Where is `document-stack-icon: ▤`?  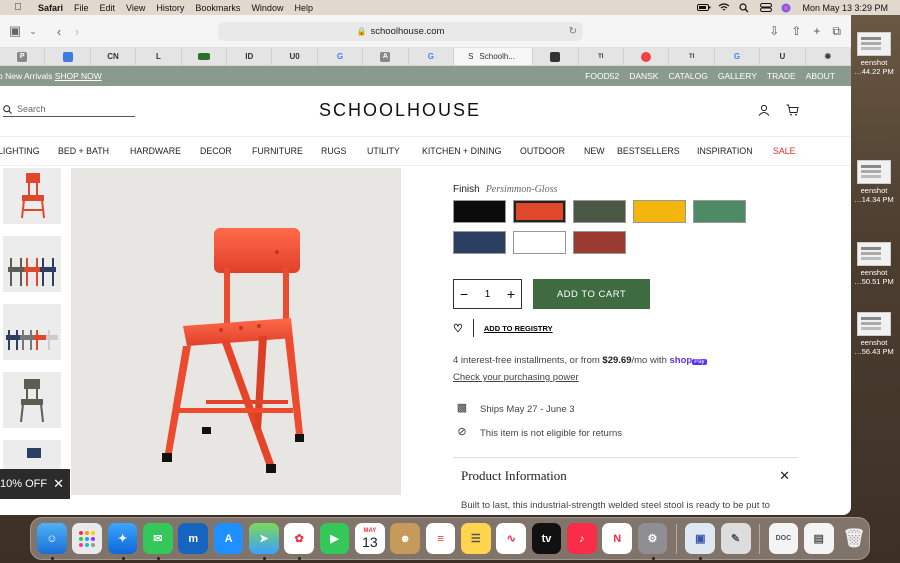 document-stack-icon: ▤ is located at coordinates (818, 538).